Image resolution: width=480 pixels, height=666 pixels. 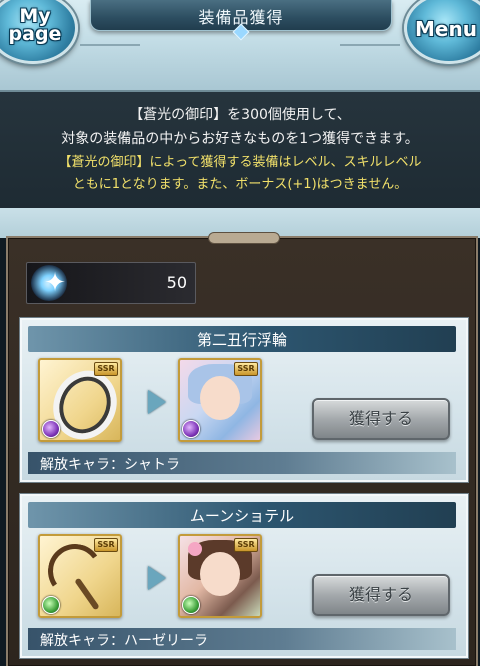 I want to click on menu-button: Menu, so click(x=442, y=32).